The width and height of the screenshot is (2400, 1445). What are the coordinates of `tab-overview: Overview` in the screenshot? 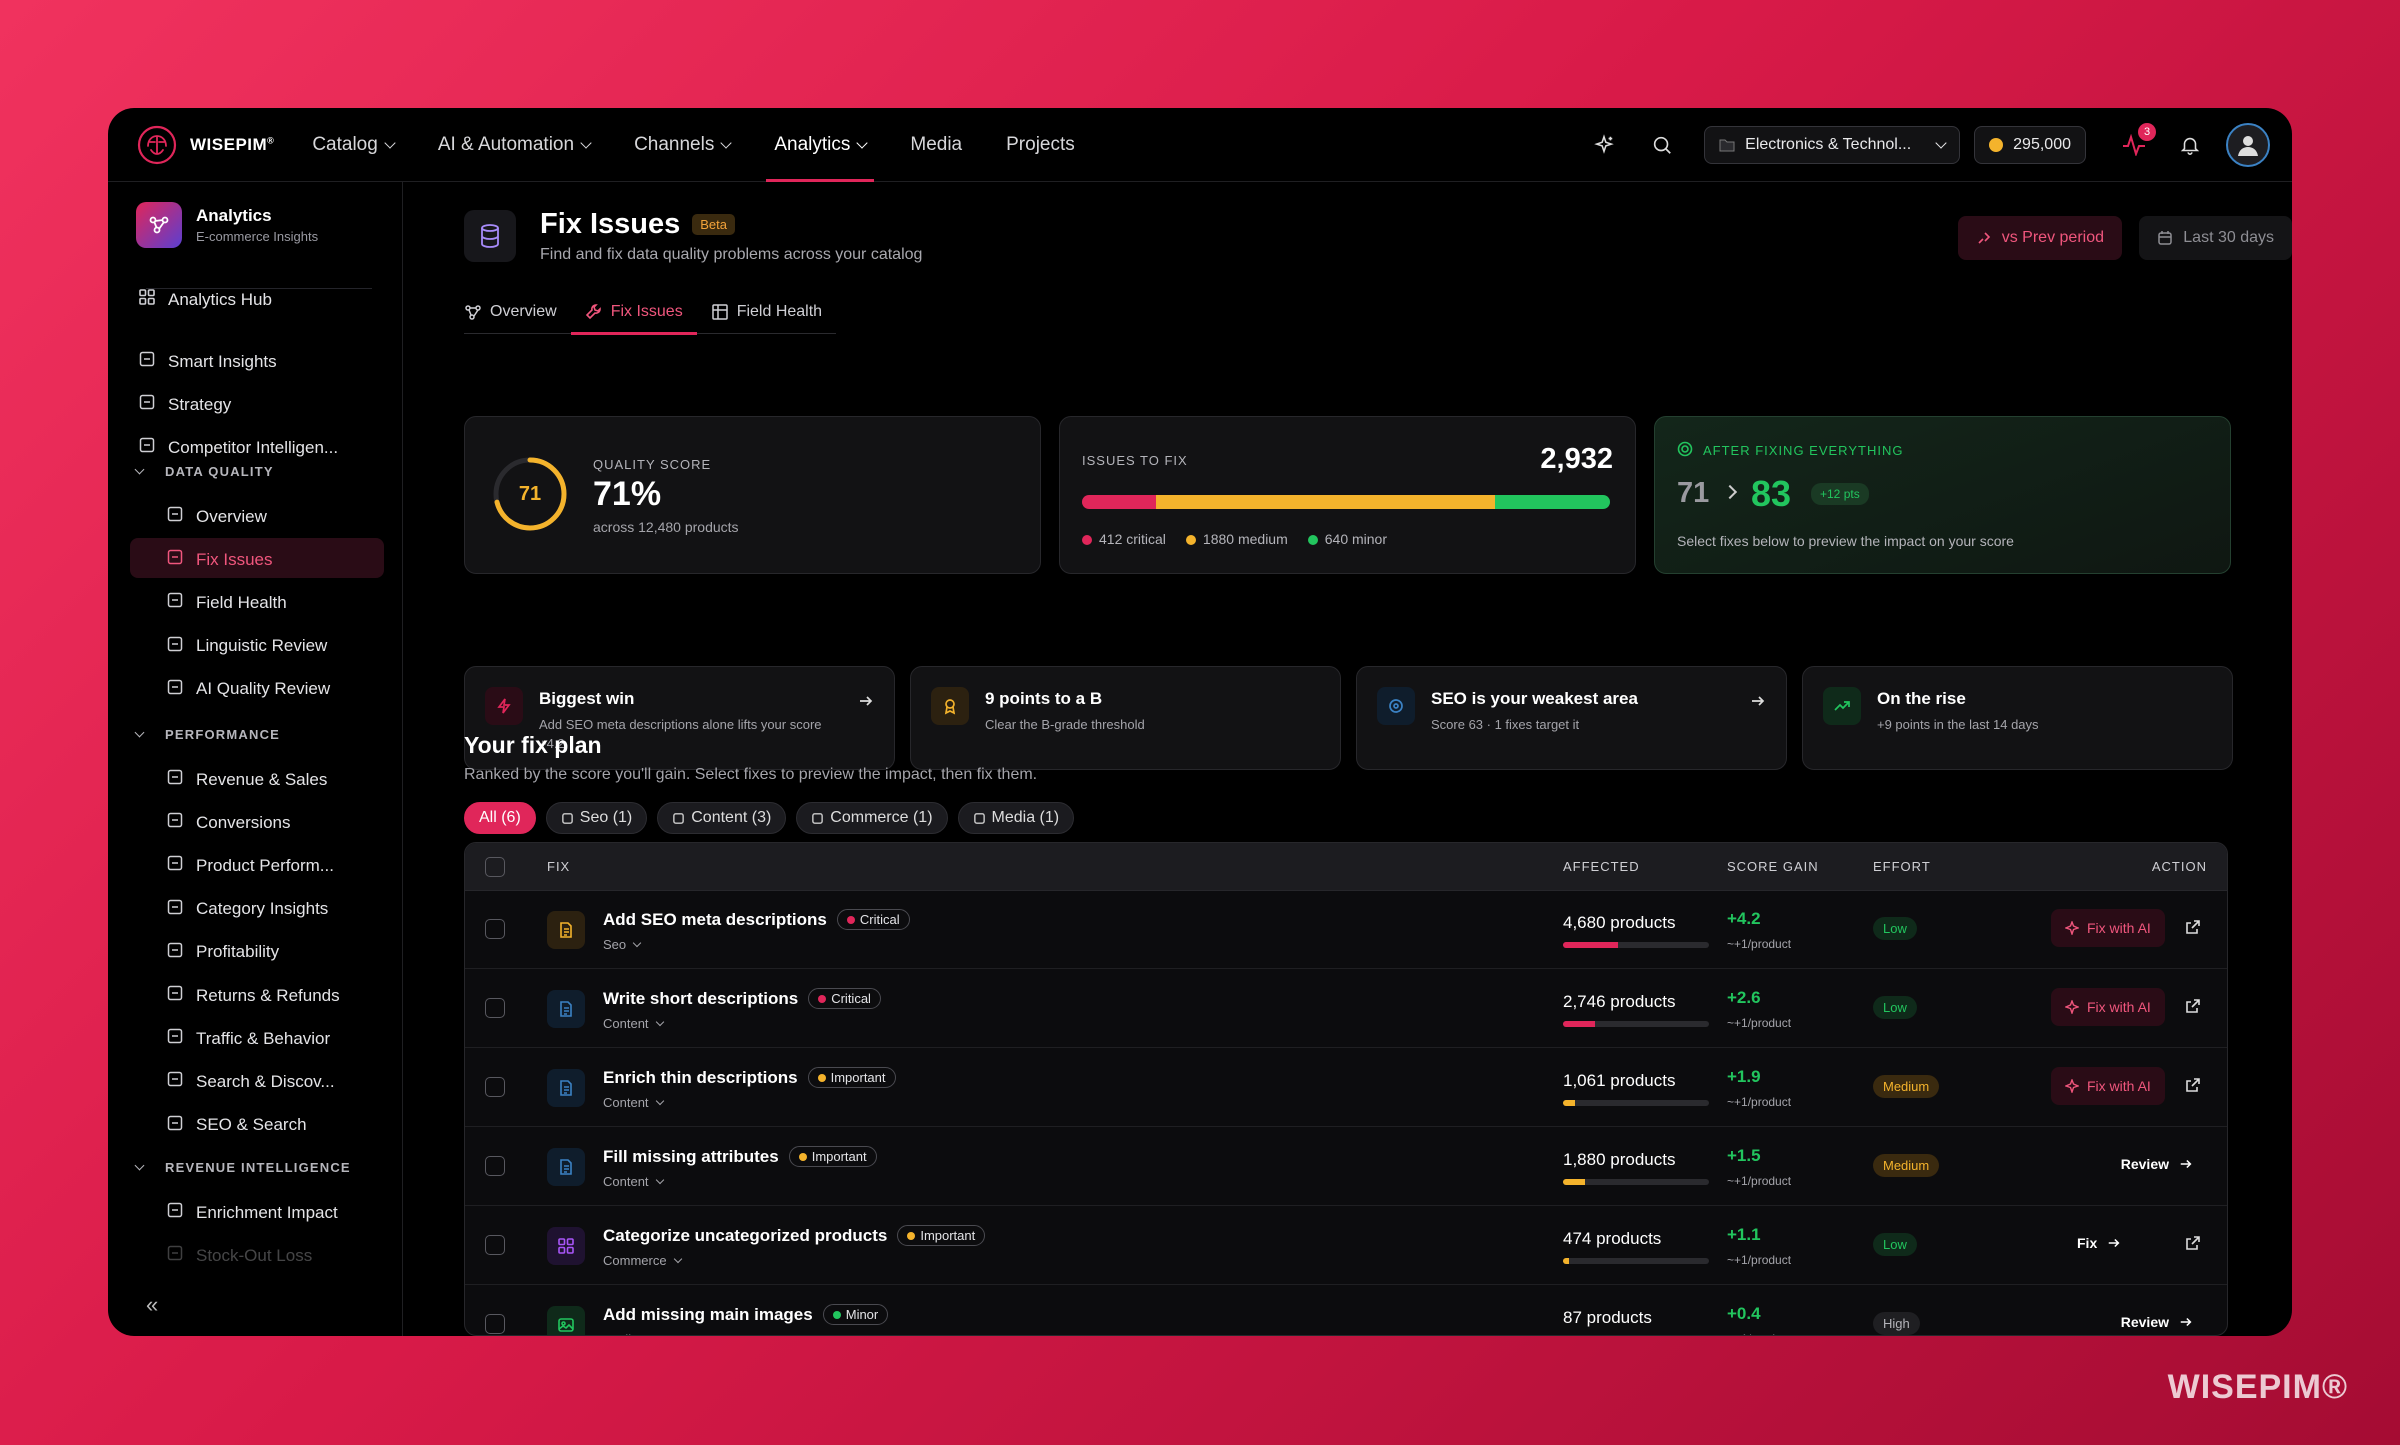 It's located at (517, 312).